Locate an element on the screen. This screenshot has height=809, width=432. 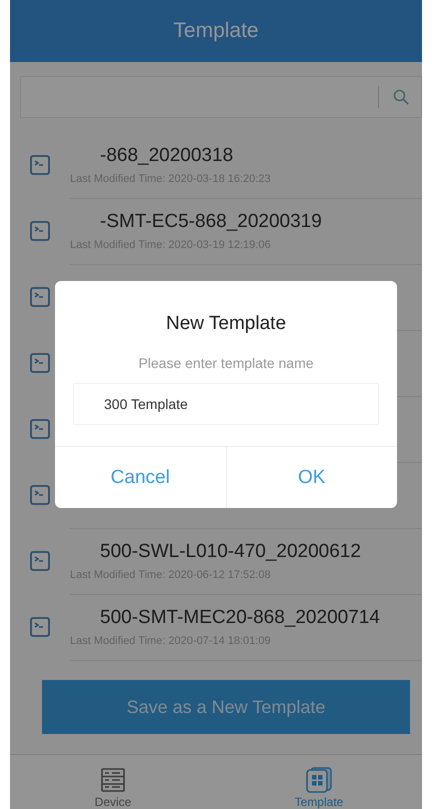
cancel-button: Cancel is located at coordinates (140, 477).